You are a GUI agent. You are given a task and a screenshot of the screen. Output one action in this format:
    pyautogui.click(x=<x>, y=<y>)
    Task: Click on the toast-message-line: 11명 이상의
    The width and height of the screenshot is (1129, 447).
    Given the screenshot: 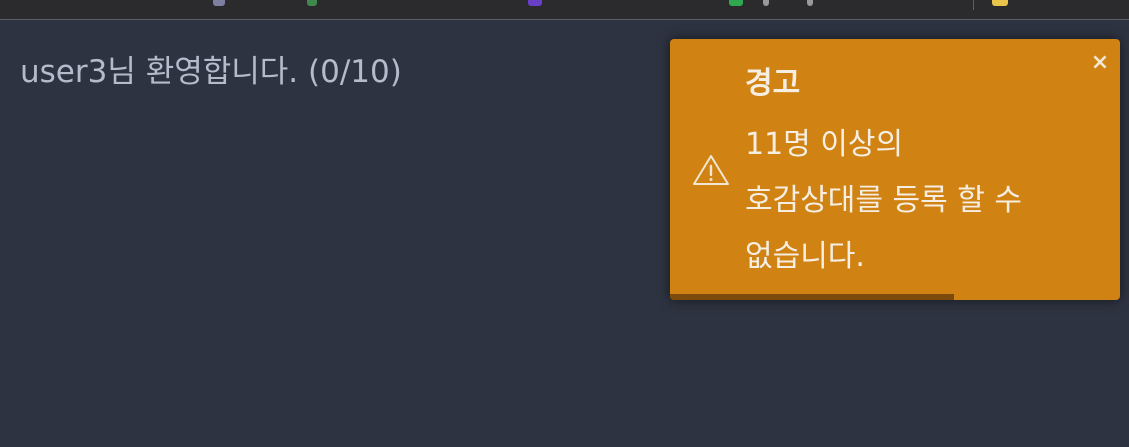 What is the action you would take?
    pyautogui.click(x=824, y=144)
    